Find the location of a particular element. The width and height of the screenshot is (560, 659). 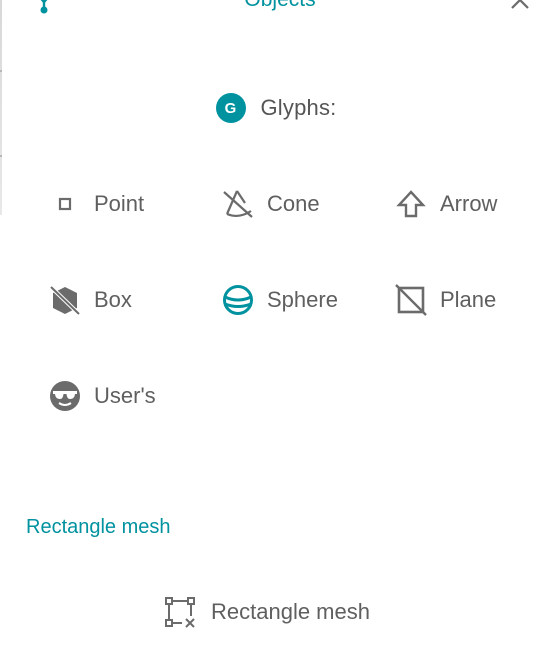

arrow-up-icon is located at coordinates (411, 204).